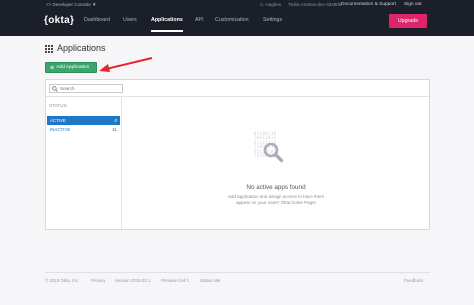 This screenshot has height=305, width=474. I want to click on search-row, so click(237, 88).